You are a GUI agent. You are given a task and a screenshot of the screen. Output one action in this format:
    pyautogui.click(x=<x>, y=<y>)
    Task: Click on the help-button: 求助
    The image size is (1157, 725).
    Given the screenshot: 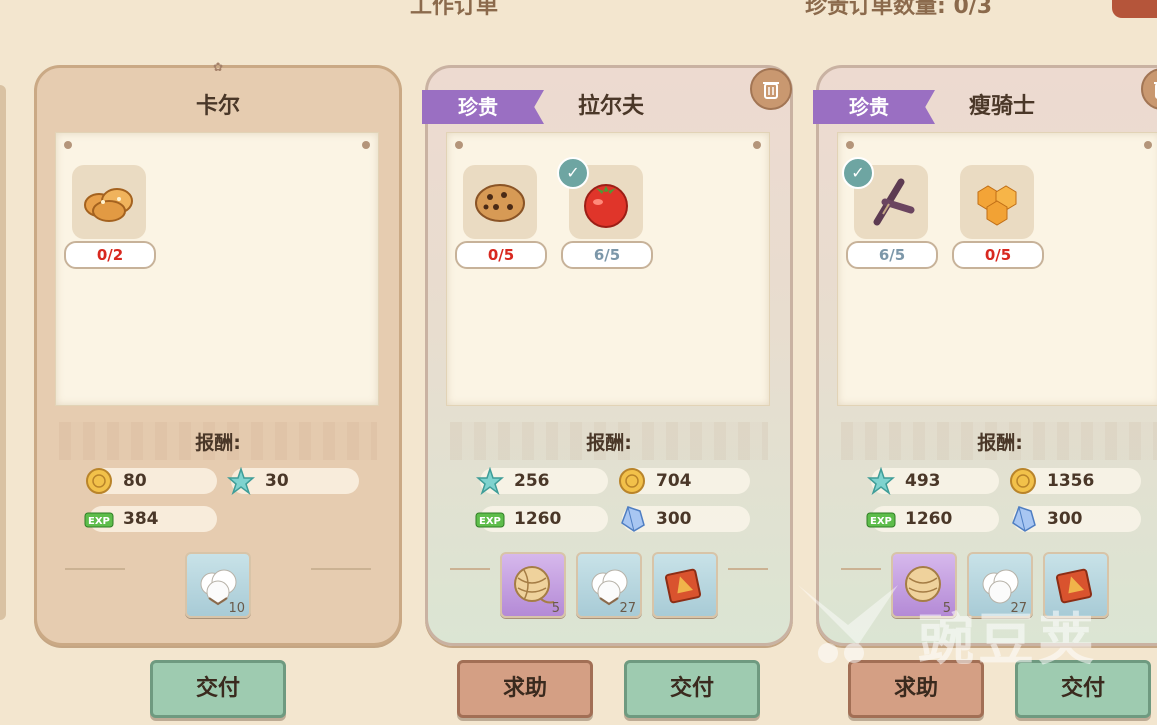 What is the action you would take?
    pyautogui.click(x=525, y=689)
    